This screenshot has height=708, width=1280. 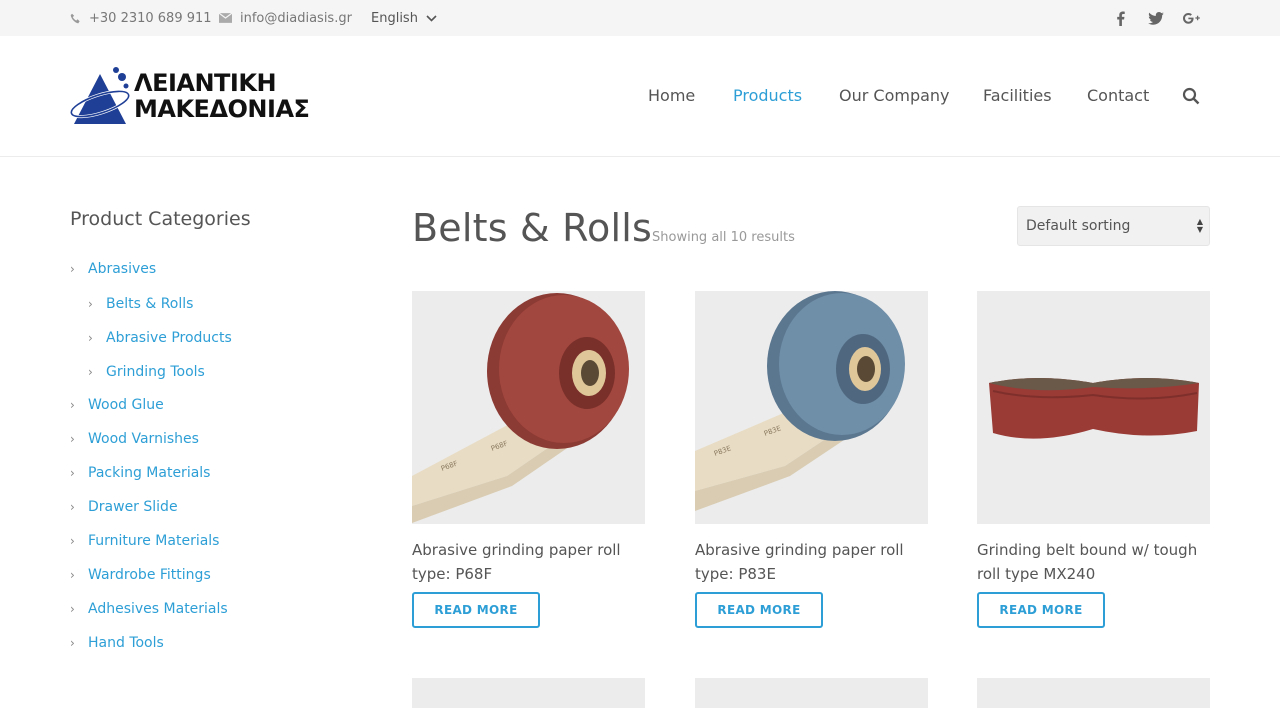 I want to click on category-grinding-tools: › Grinding Tools, so click(x=146, y=372).